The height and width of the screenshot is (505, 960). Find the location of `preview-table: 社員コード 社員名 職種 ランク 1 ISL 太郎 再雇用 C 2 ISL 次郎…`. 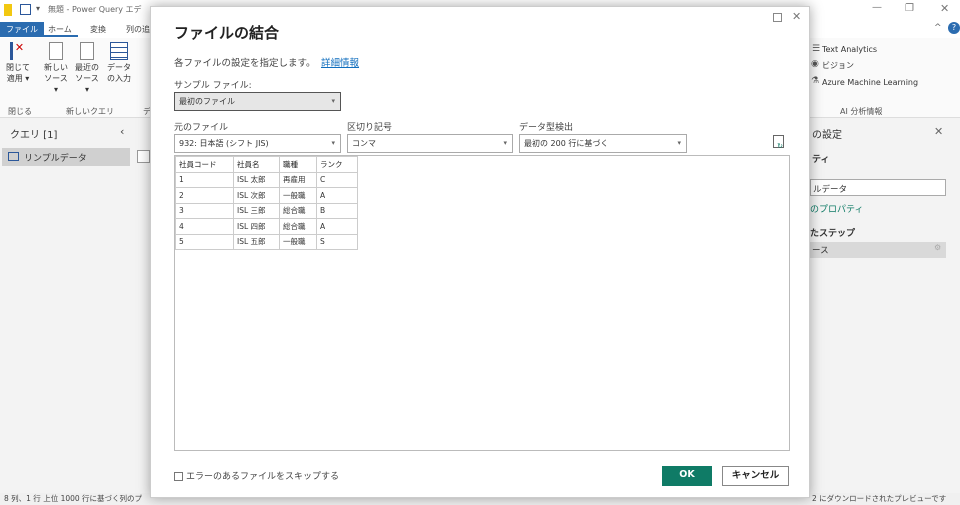

preview-table: 社員コード 社員名 職種 ランク 1 ISL 太郎 再雇用 C 2 ISL 次郎… is located at coordinates (266, 203).